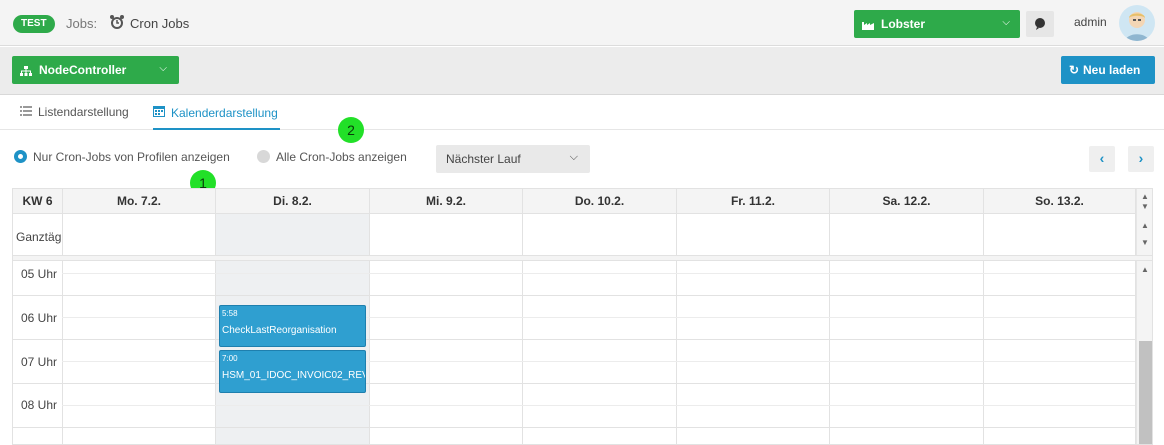  I want to click on client-select: Lobster ⌵, so click(937, 24).